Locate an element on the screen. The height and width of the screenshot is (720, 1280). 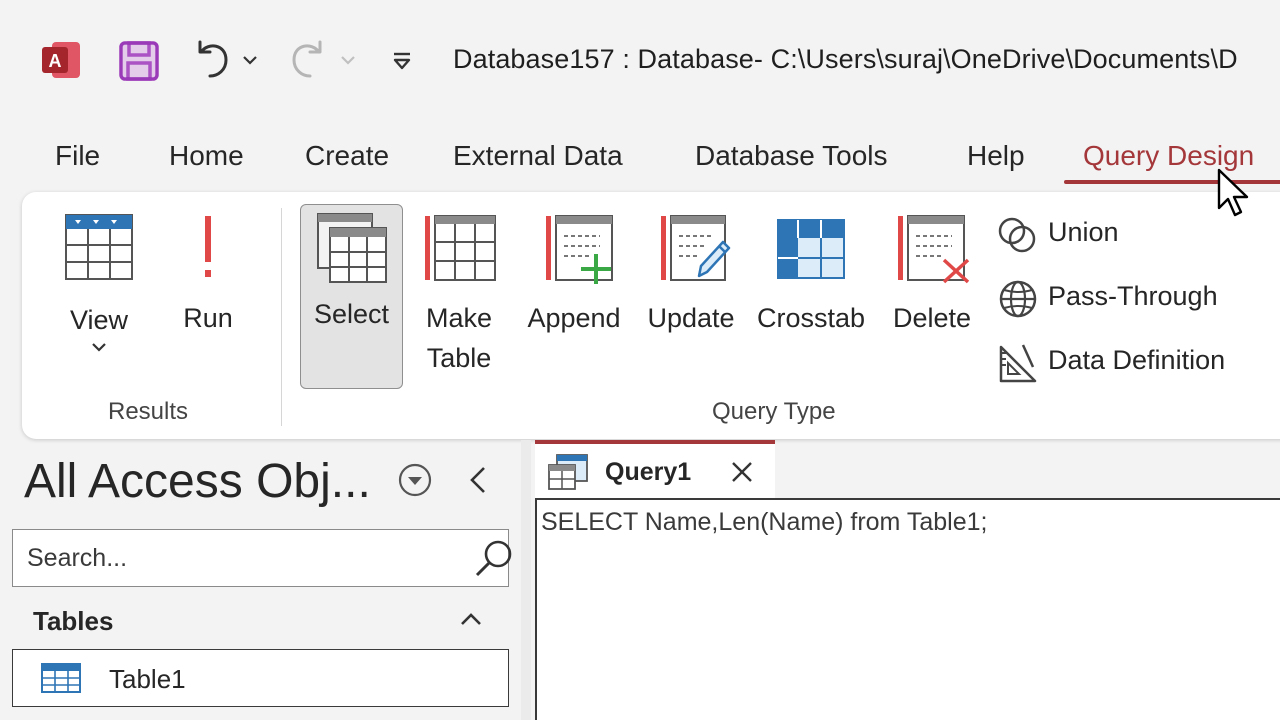
crosstab-icon is located at coordinates (811, 249).